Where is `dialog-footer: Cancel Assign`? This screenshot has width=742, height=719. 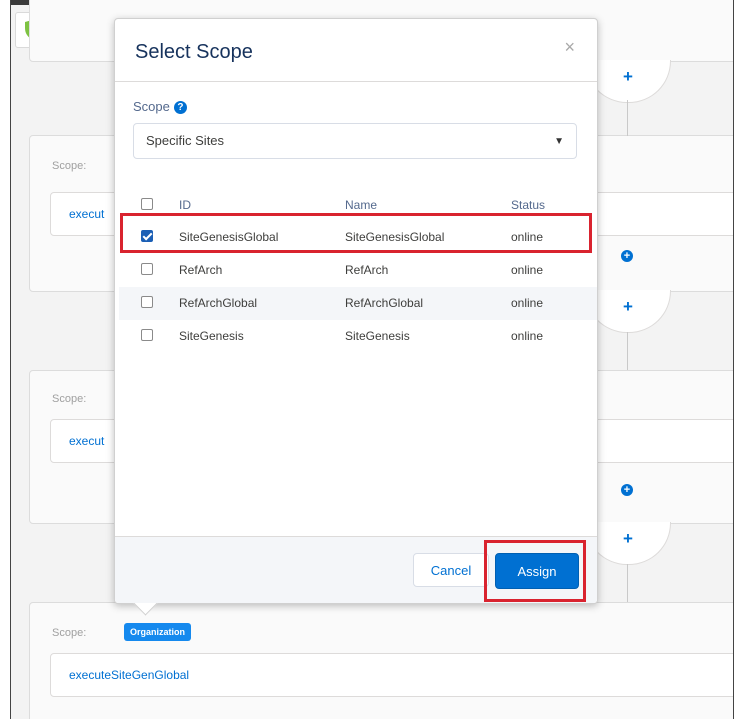 dialog-footer: Cancel Assign is located at coordinates (356, 569).